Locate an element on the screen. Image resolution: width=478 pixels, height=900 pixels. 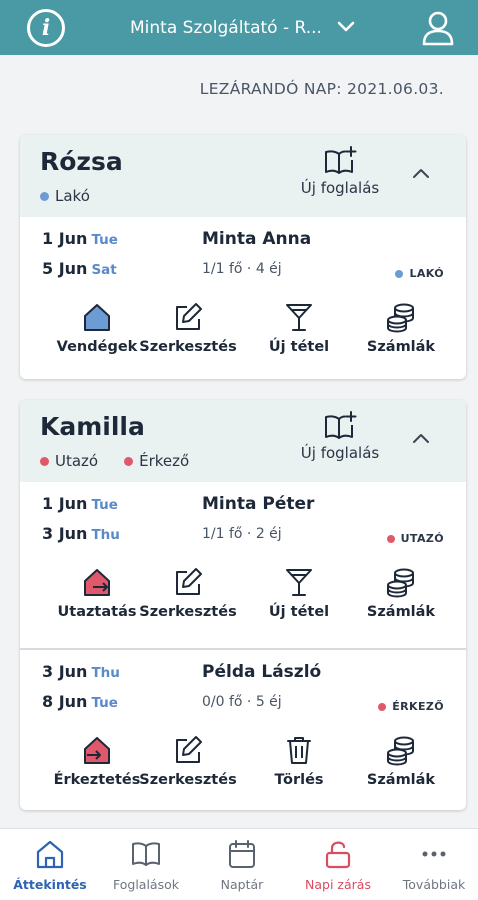
calendar-icon is located at coordinates (242, 854).